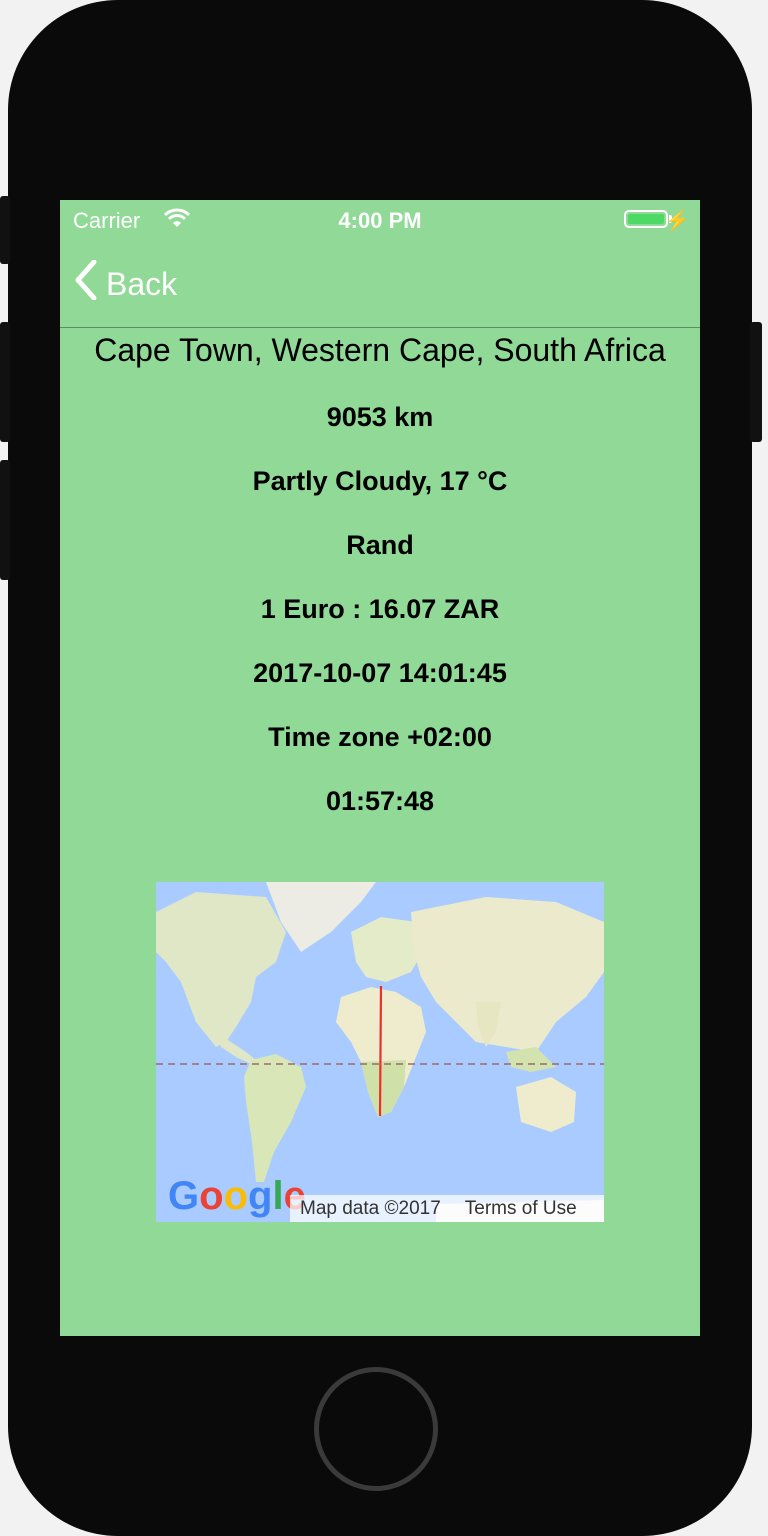 The width and height of the screenshot is (768, 1536). I want to click on home-button, so click(376, 1429).